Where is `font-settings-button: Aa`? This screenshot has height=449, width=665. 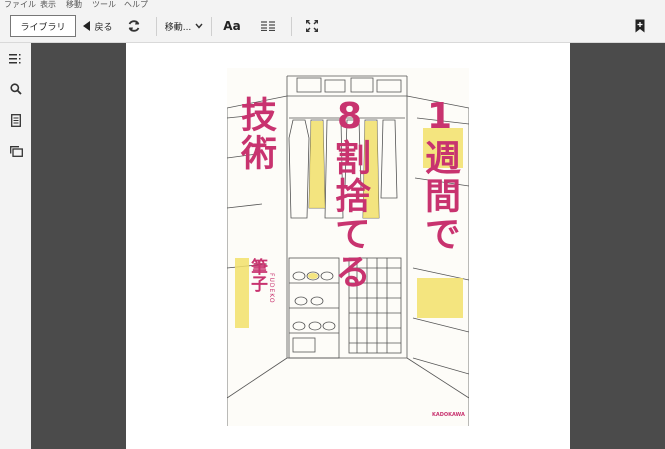 font-settings-button: Aa is located at coordinates (232, 26).